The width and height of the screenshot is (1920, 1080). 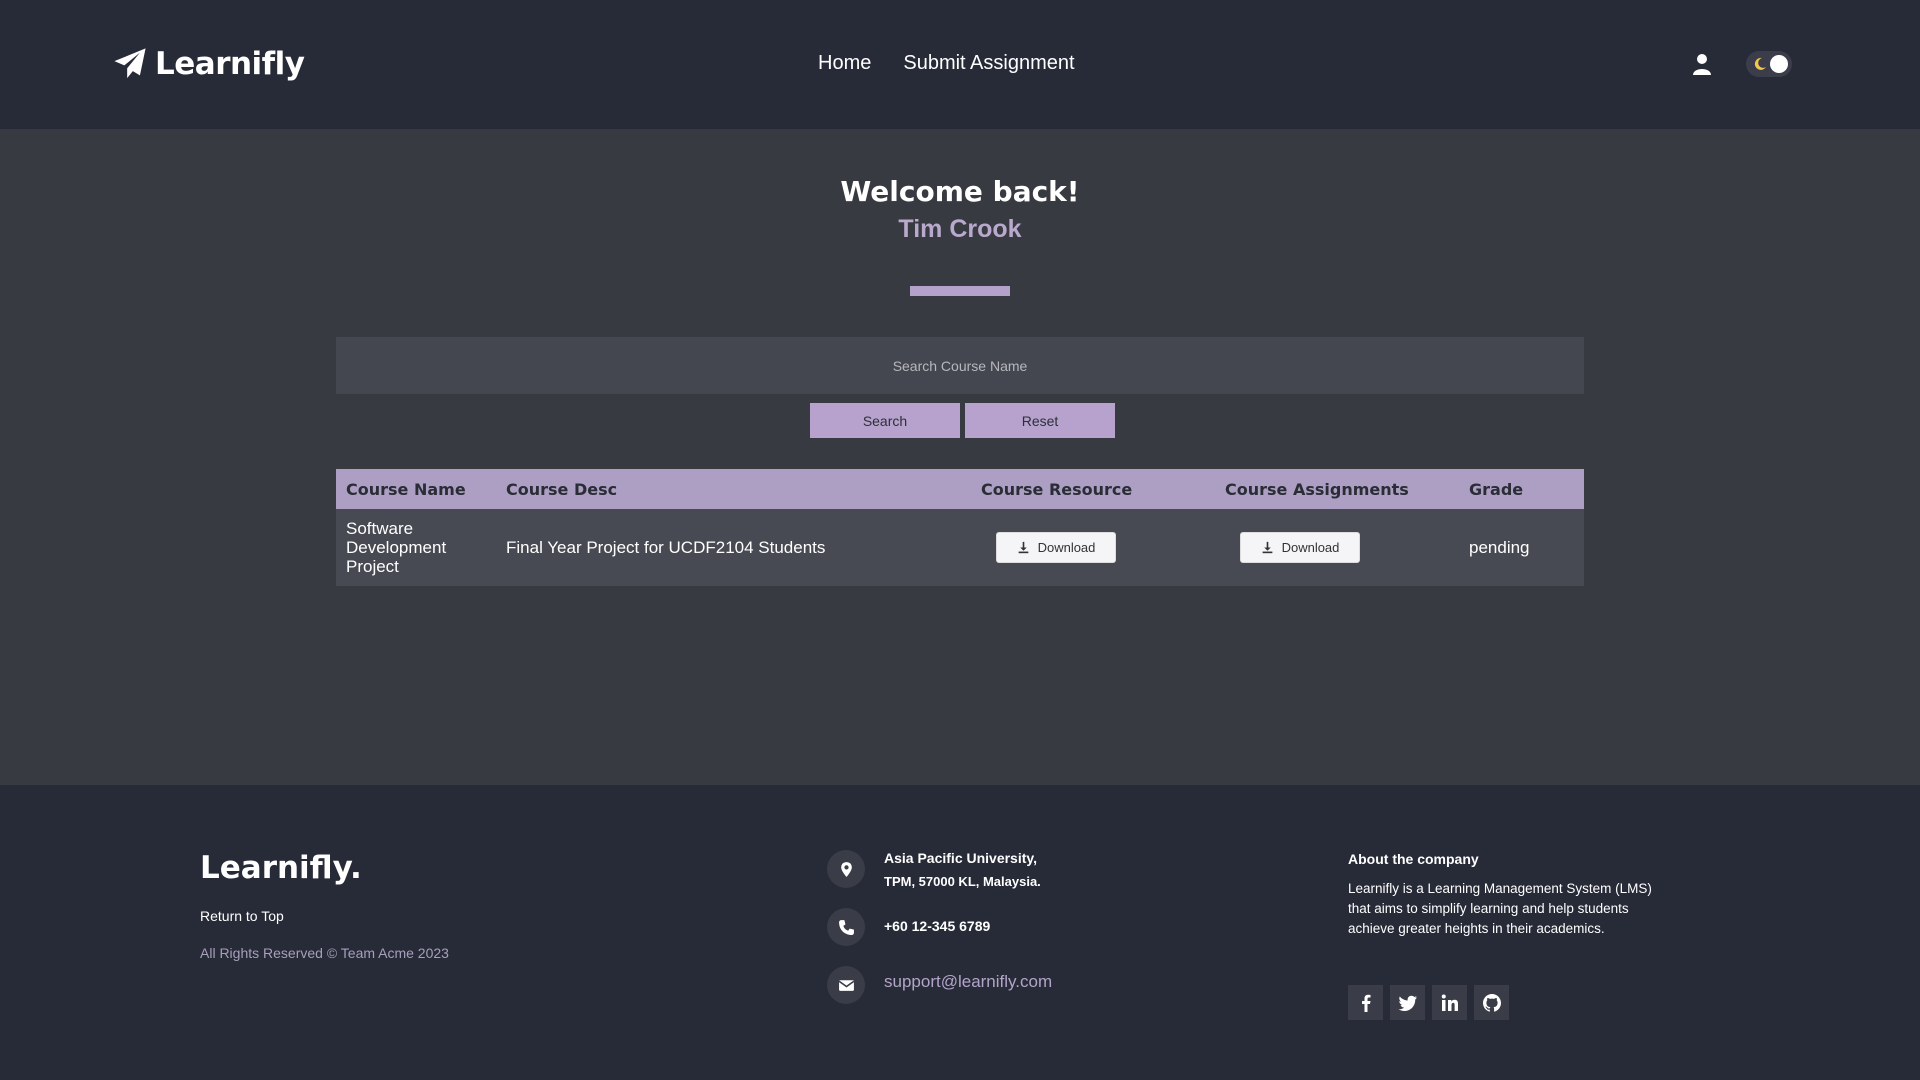 I want to click on accent-divider, so click(x=960, y=291).